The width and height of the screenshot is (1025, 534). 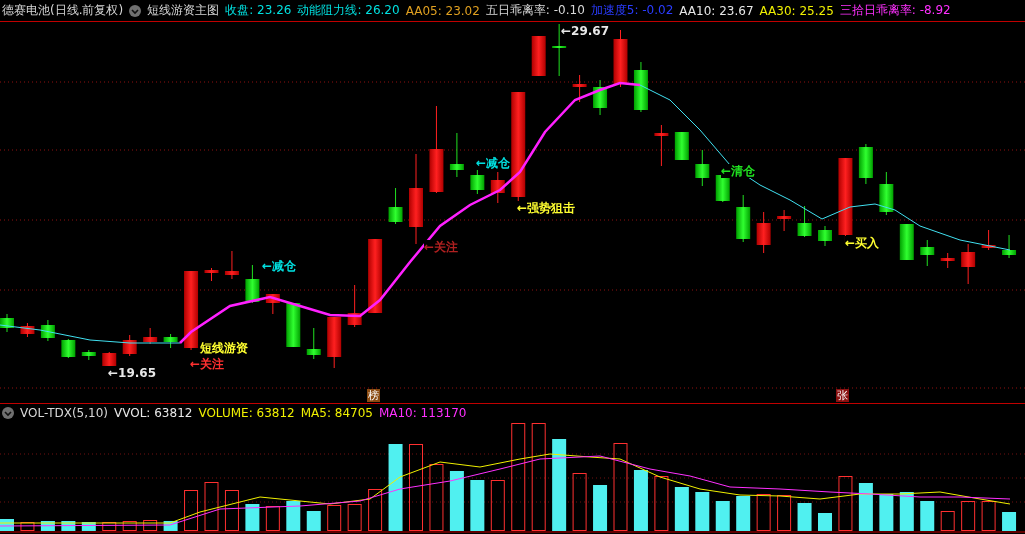 I want to click on indicator-name: 短线游资主图, so click(x=183, y=10).